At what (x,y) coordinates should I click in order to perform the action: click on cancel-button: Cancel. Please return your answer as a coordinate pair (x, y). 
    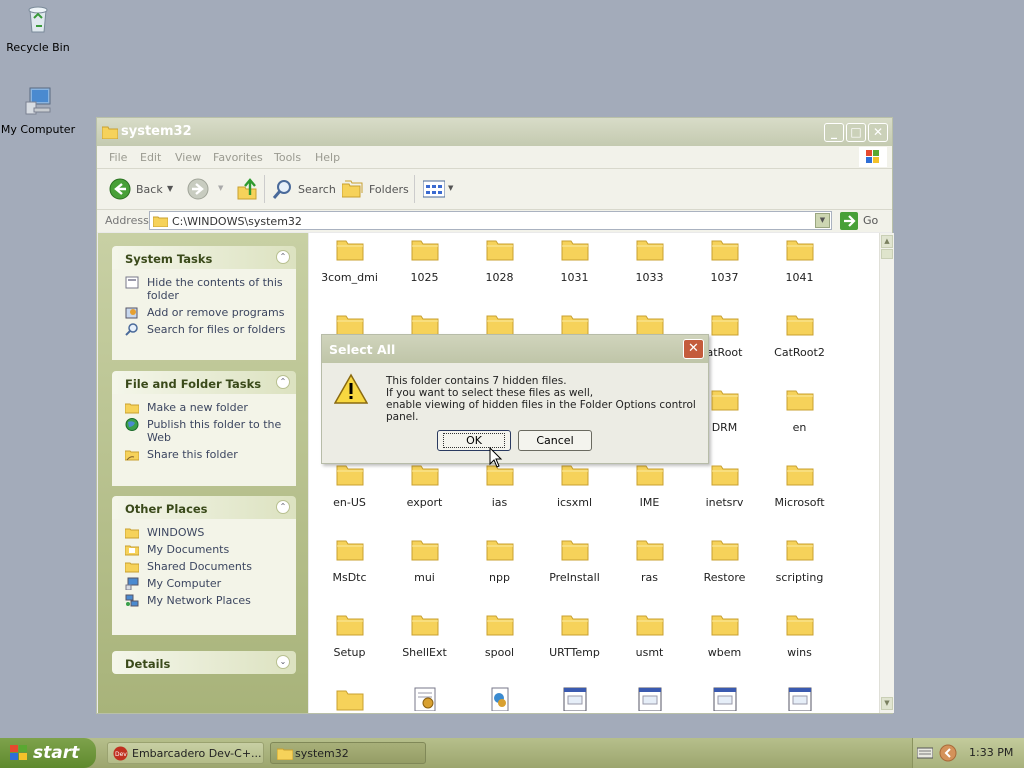
    Looking at the image, I should click on (555, 440).